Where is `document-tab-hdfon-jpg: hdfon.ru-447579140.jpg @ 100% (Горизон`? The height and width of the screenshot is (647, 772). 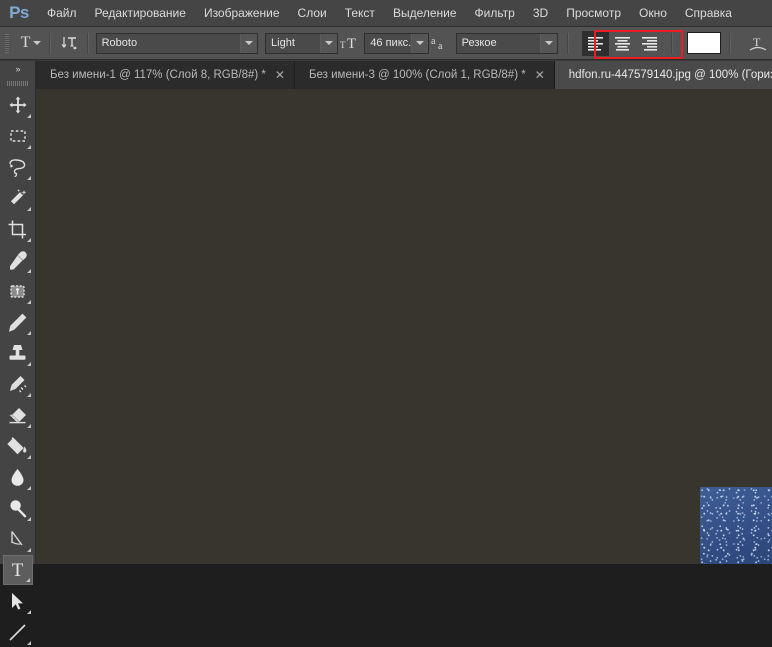
document-tab-hdfon-jpg: hdfon.ru-447579140.jpg @ 100% (Горизон is located at coordinates (663, 75).